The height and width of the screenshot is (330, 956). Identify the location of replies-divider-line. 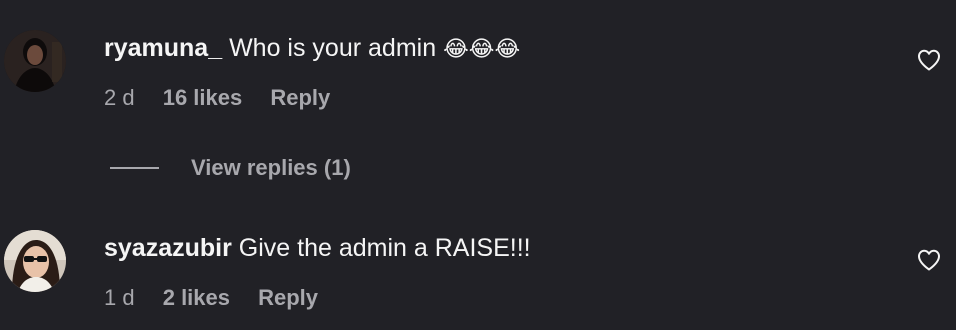
(134, 168).